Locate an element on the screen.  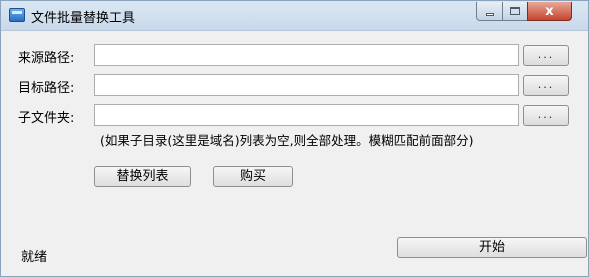
close-icon: x is located at coordinates (549, 11).